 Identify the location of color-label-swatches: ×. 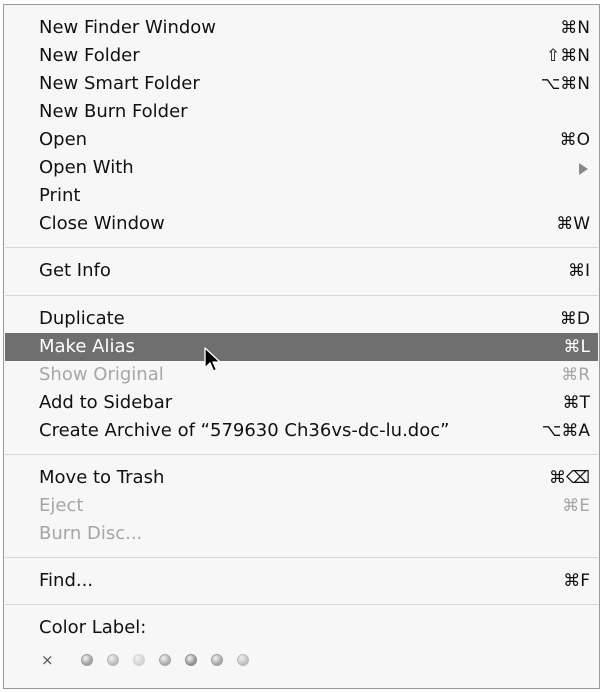
(169, 660).